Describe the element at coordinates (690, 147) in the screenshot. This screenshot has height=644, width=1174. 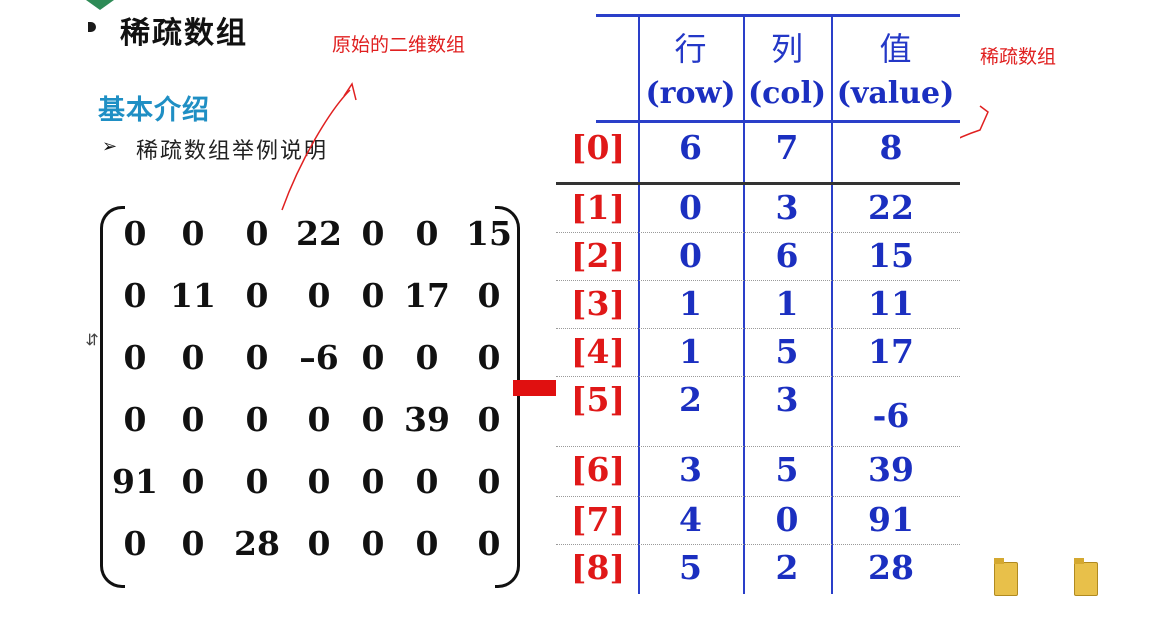
I see `cell-row: 6` at that location.